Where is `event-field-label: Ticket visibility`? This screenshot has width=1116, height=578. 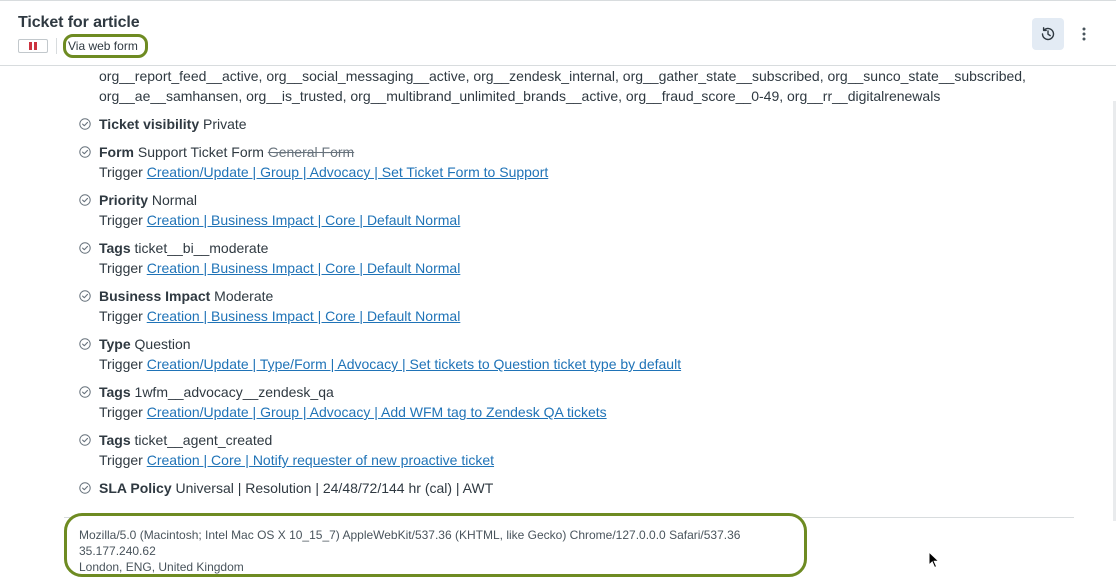
event-field-label: Ticket visibility is located at coordinates (149, 124).